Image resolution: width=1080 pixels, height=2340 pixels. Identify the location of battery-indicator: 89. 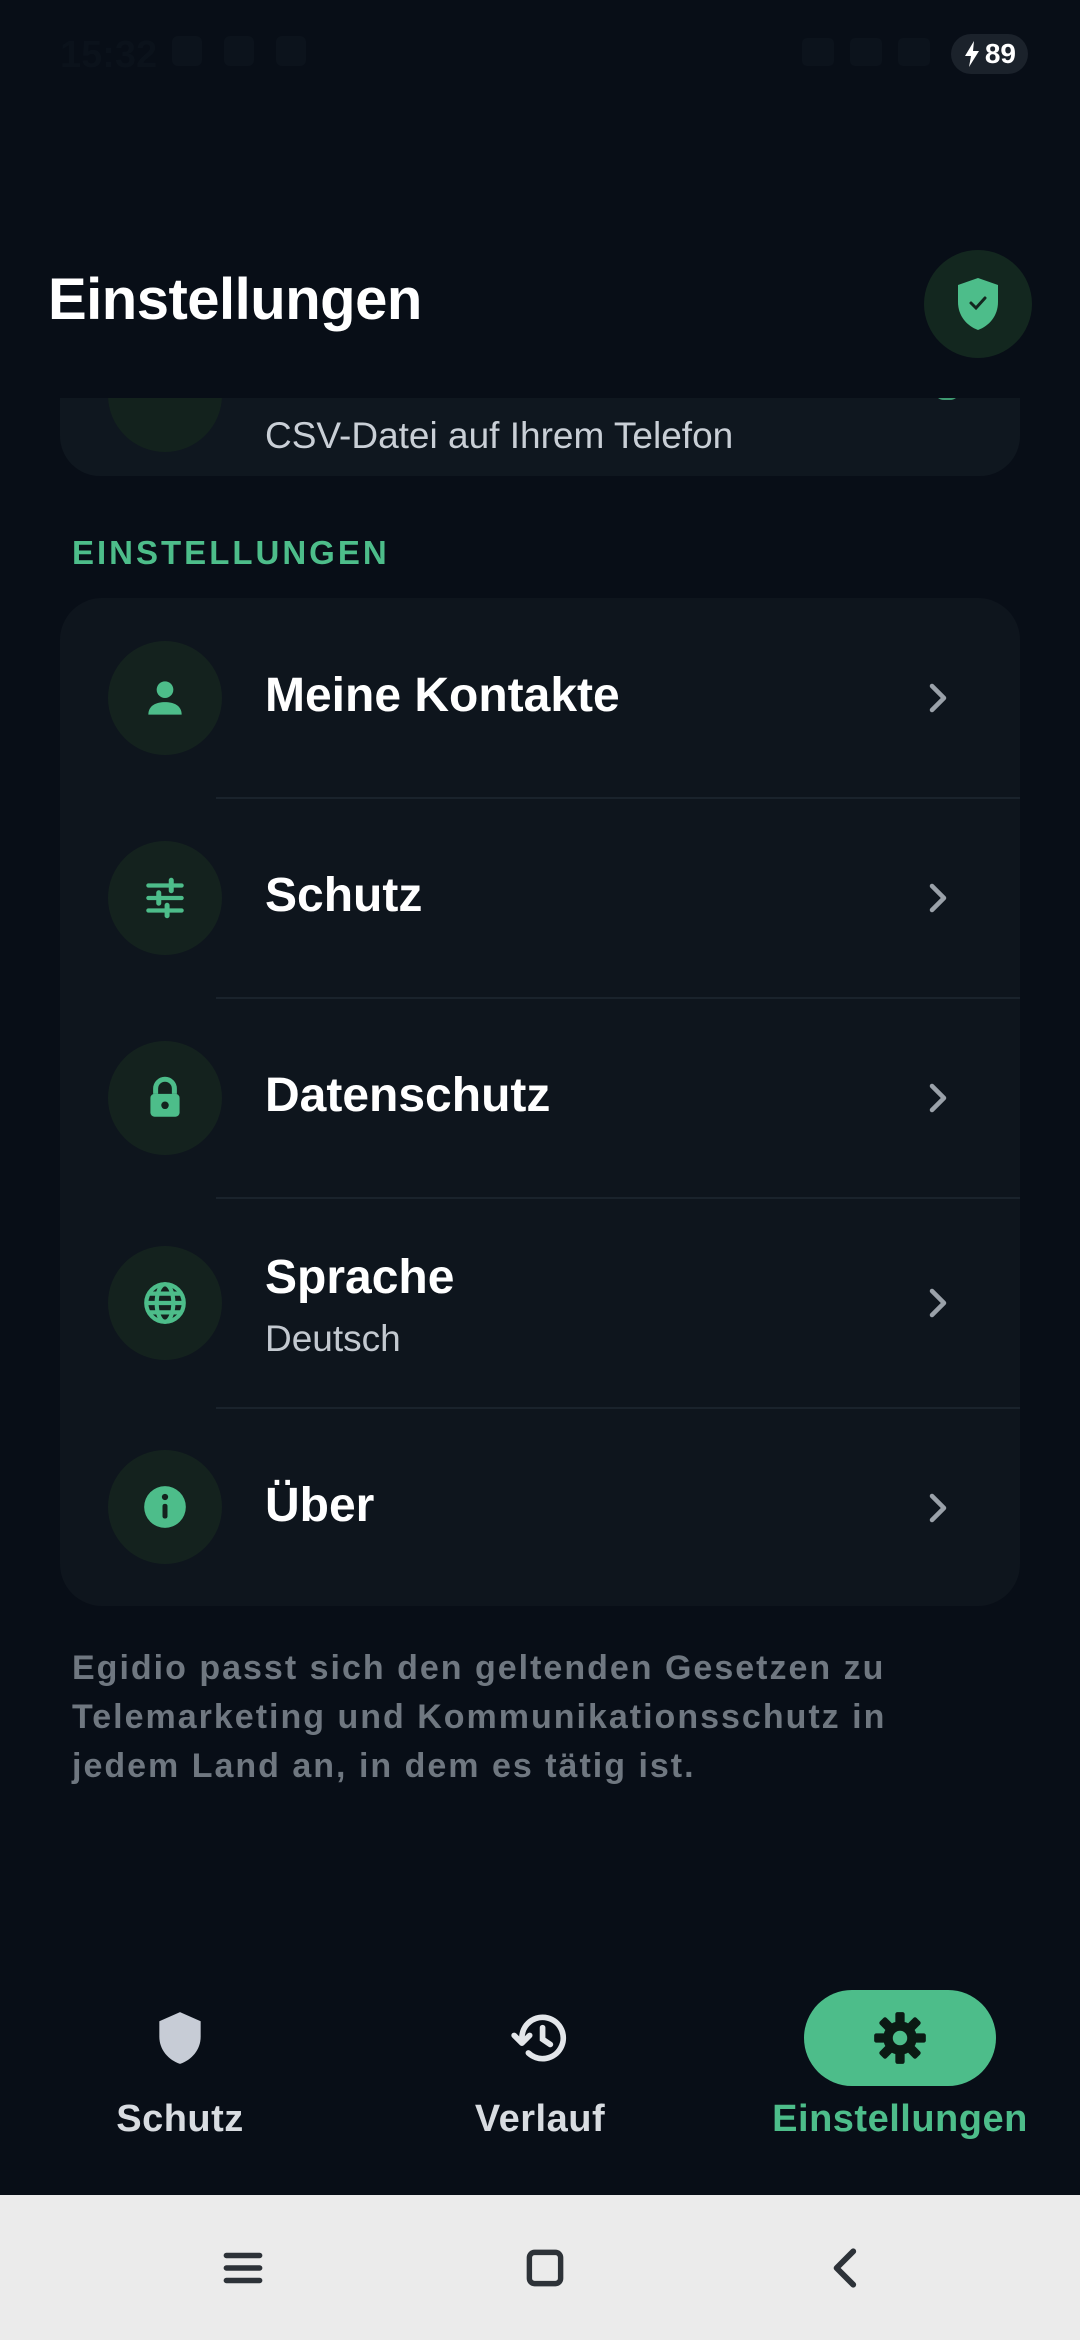
(989, 54).